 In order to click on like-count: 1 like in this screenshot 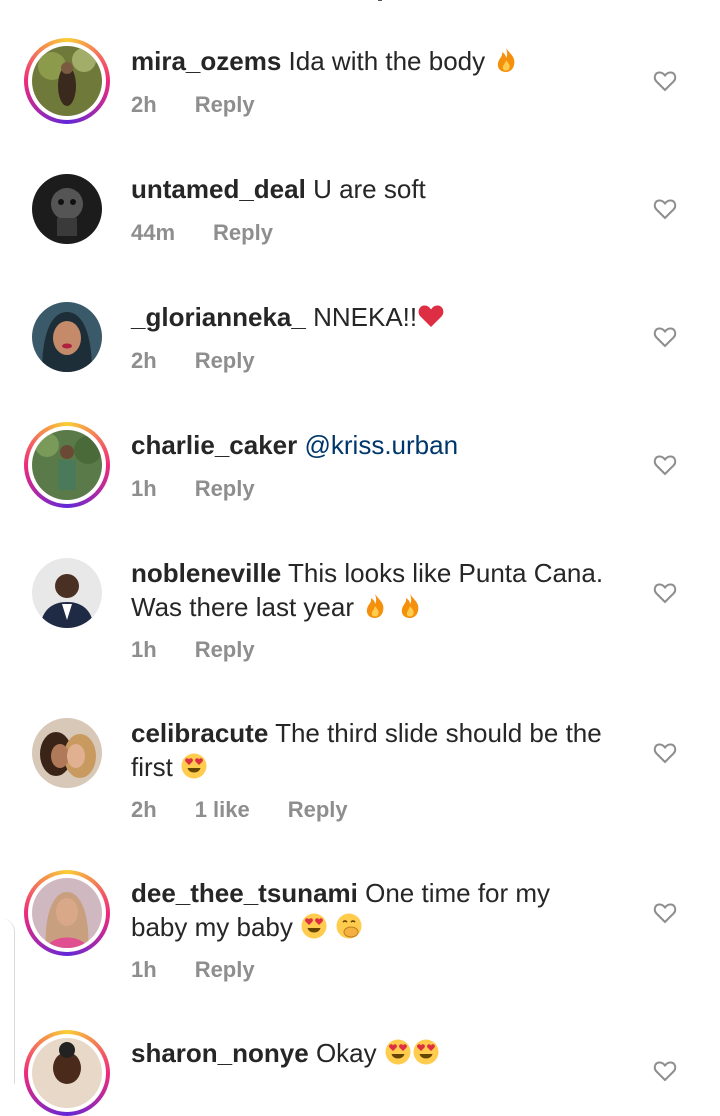, I will do `click(222, 810)`.